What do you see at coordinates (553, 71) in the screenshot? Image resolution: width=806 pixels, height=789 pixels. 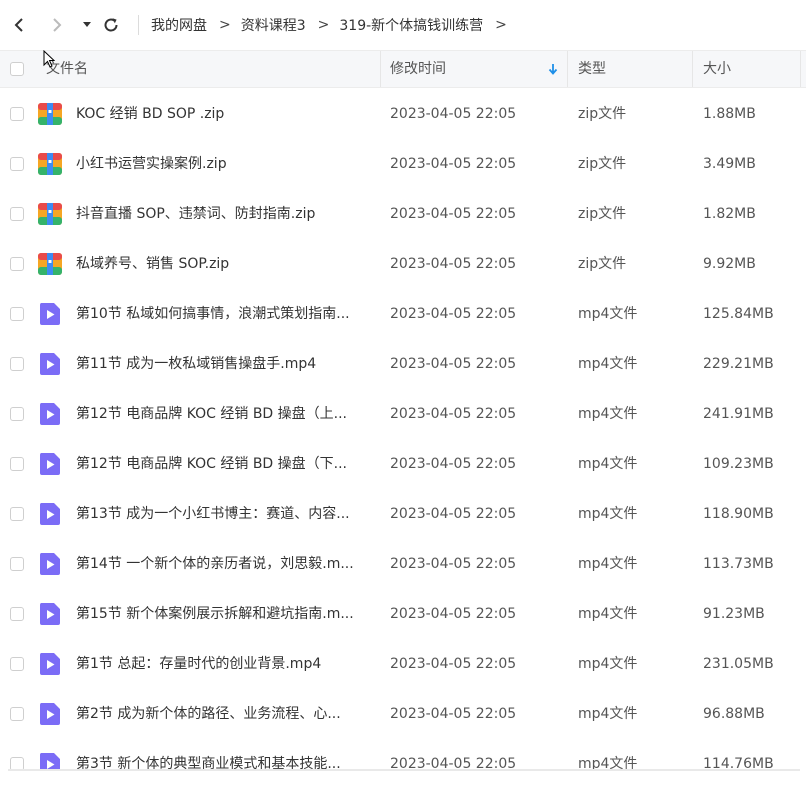 I see `sort-down-arrow-icon` at bounding box center [553, 71].